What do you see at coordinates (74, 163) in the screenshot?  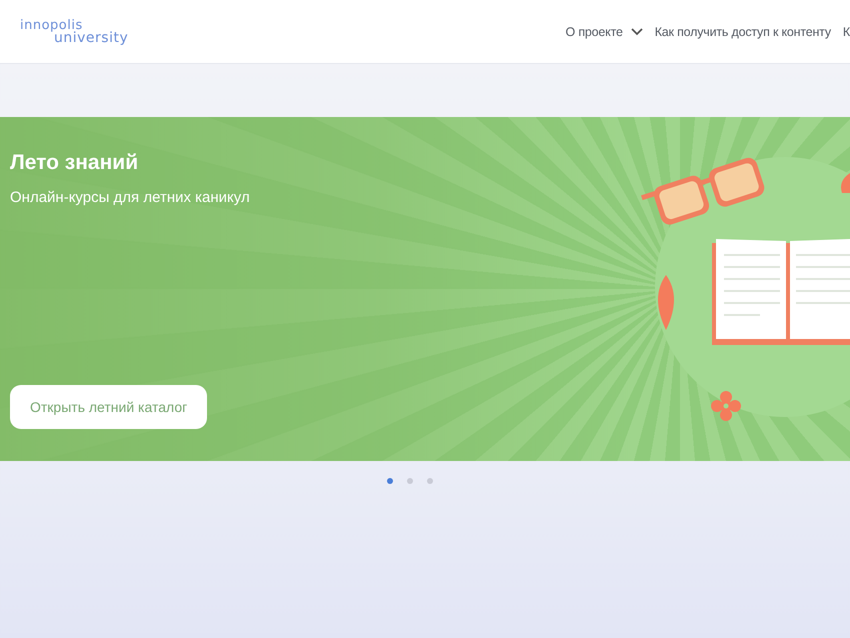 I see `banner-title: Лето знаний` at bounding box center [74, 163].